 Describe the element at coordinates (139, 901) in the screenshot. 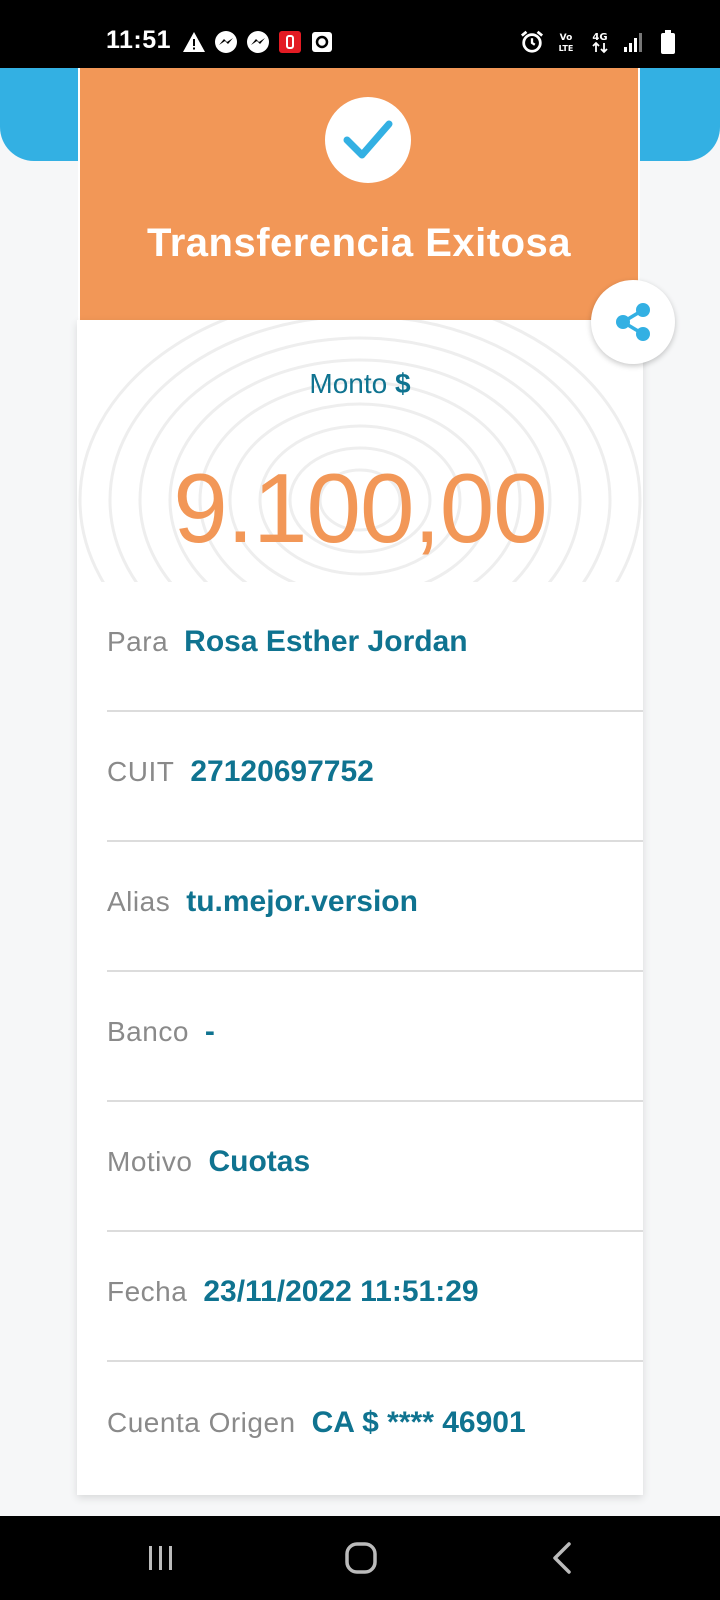

I see `detail-label: Alias` at that location.